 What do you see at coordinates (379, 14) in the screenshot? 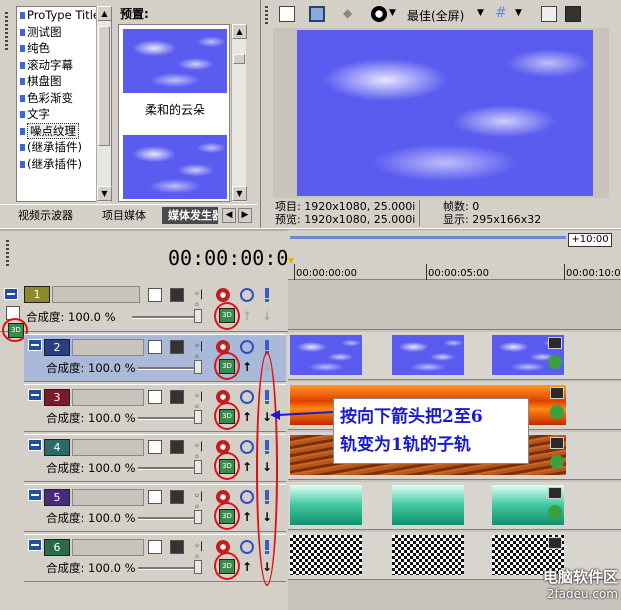
I see `overlays-icon` at bounding box center [379, 14].